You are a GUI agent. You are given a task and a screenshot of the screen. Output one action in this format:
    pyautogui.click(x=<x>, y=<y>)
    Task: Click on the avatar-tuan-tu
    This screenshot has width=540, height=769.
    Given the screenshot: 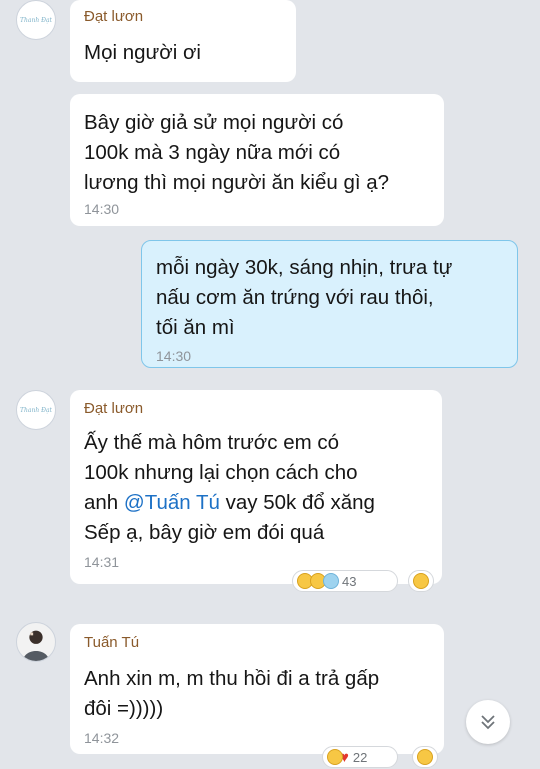 What is the action you would take?
    pyautogui.click(x=36, y=642)
    